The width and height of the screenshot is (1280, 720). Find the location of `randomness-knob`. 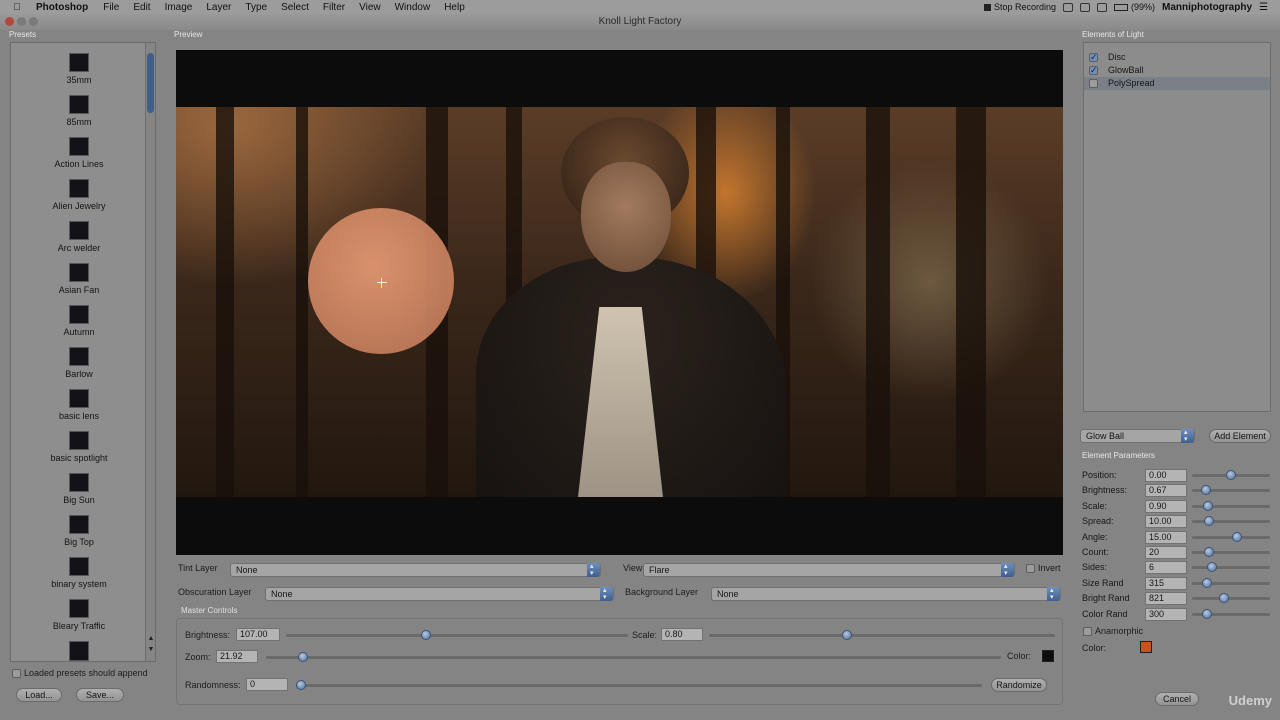

randomness-knob is located at coordinates (301, 685).